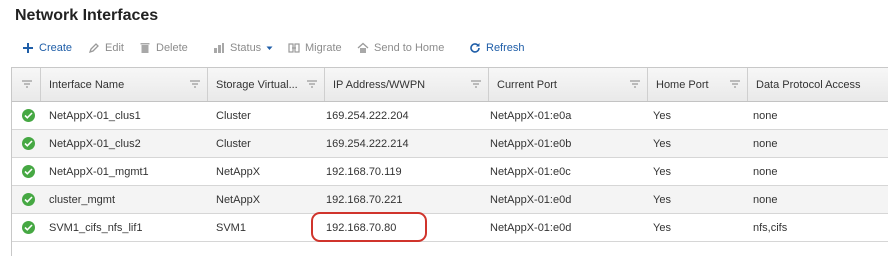  Describe the element at coordinates (568, 84) in the screenshot. I see `column-header-current-port: Current Port` at that location.